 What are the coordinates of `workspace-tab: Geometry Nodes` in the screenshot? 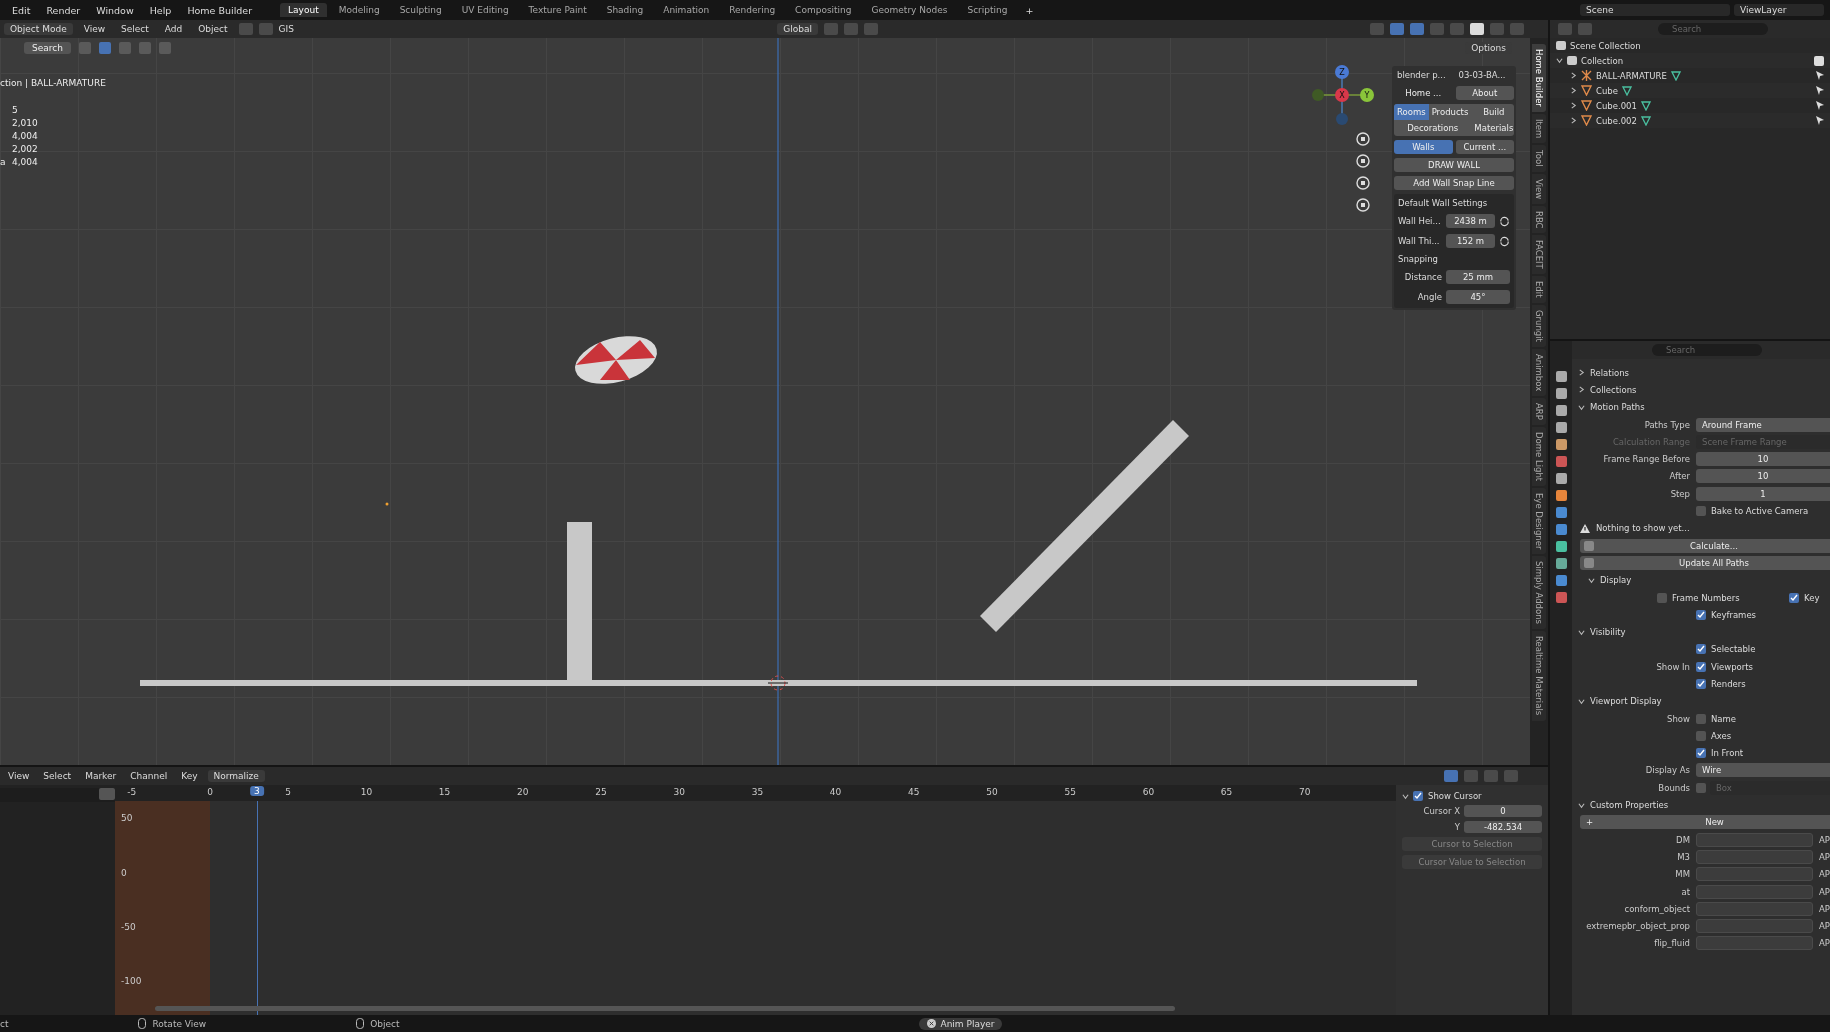 It's located at (909, 10).